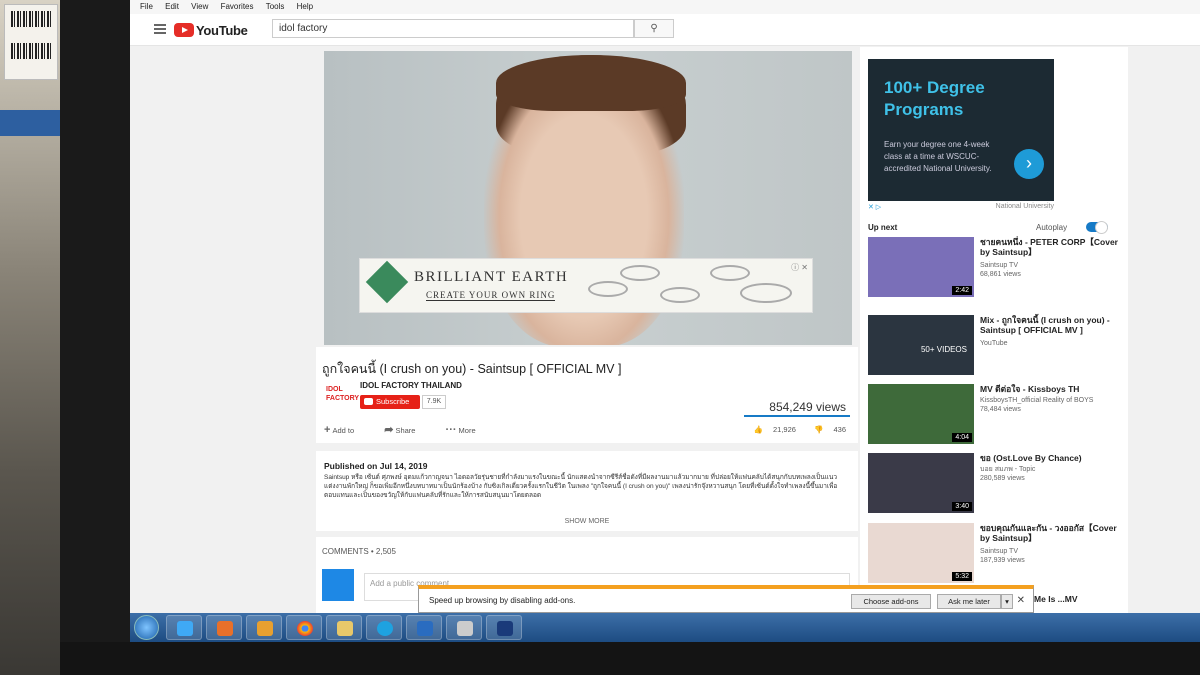  What do you see at coordinates (31, 51) in the screenshot?
I see `barcode-icon` at bounding box center [31, 51].